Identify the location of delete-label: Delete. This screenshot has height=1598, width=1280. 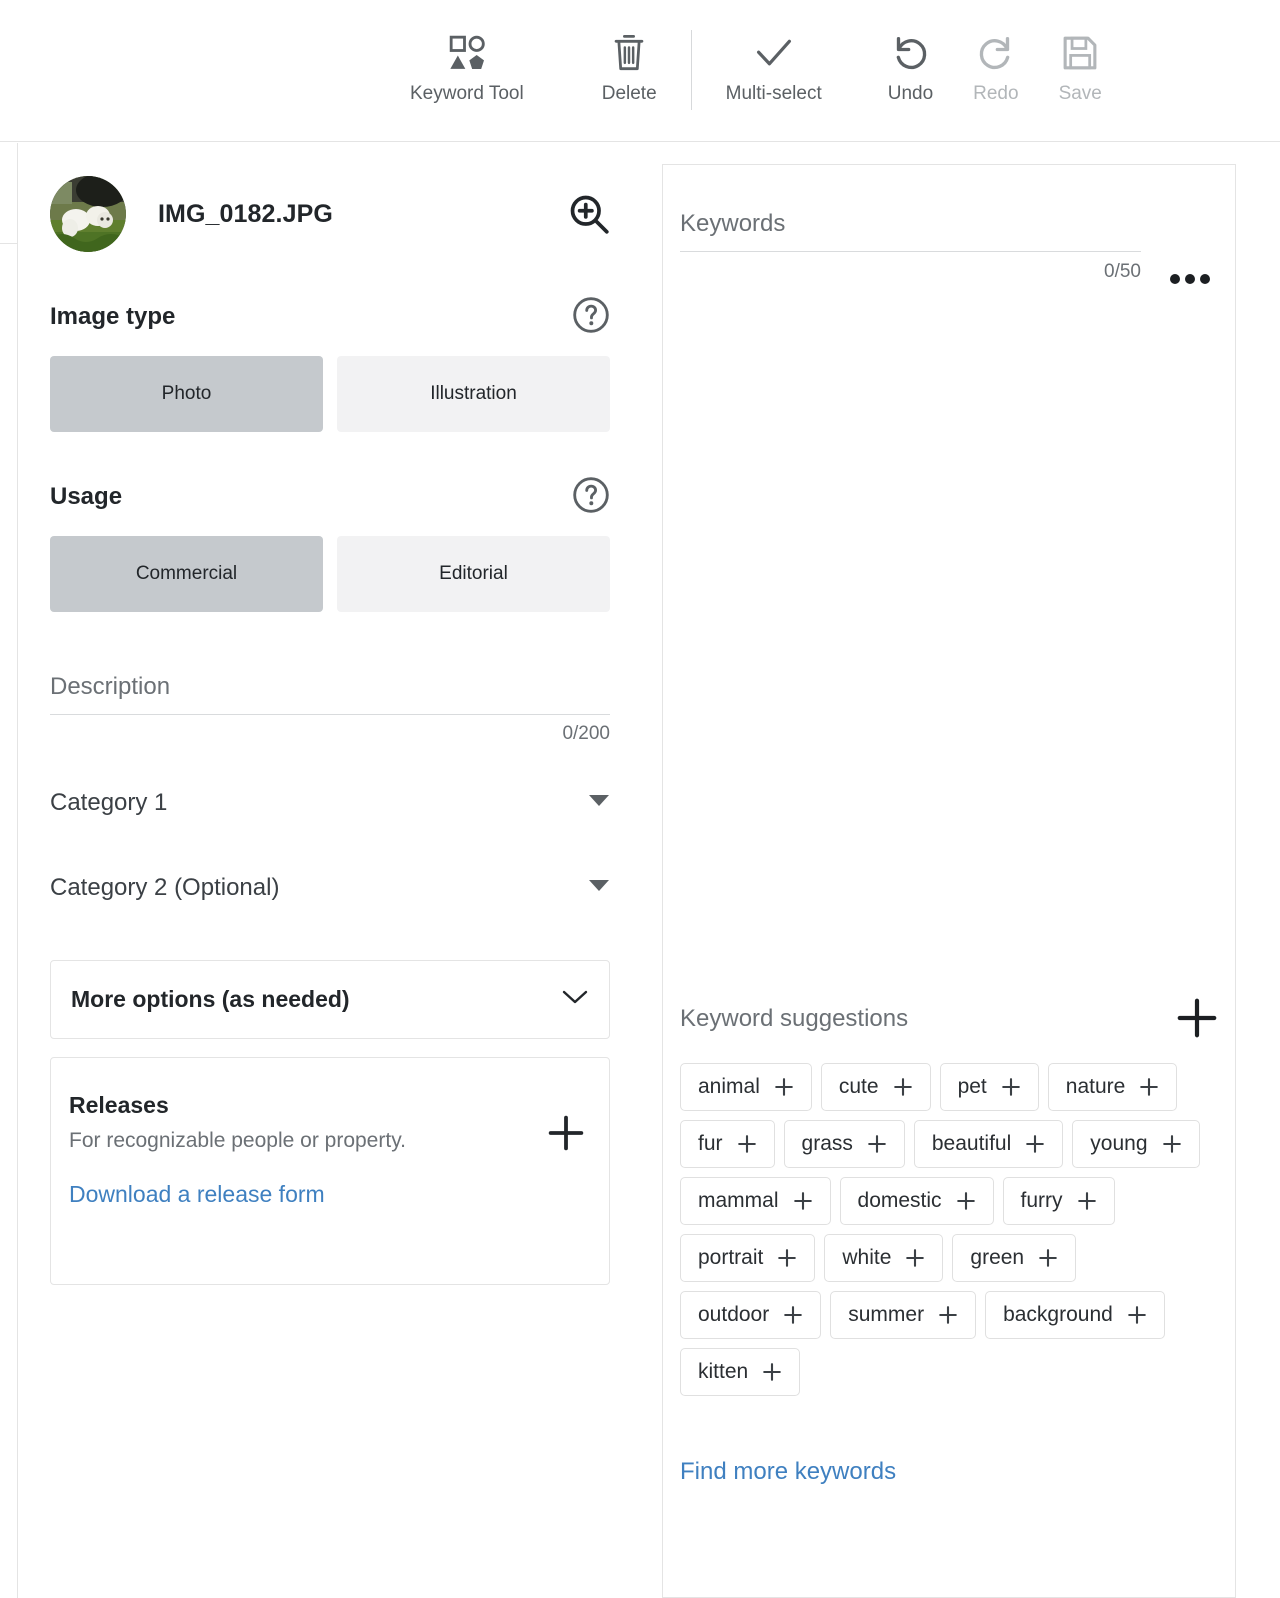
(629, 93).